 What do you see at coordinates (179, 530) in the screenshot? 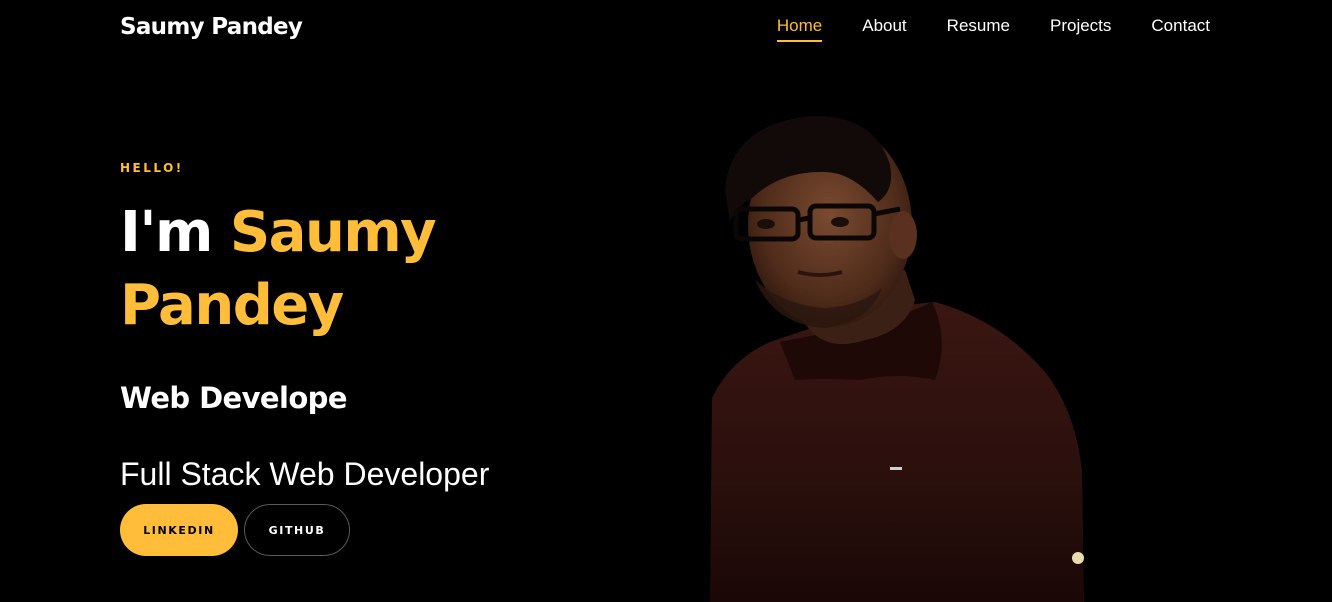
I see `linkedin-button: LINKEDIN` at bounding box center [179, 530].